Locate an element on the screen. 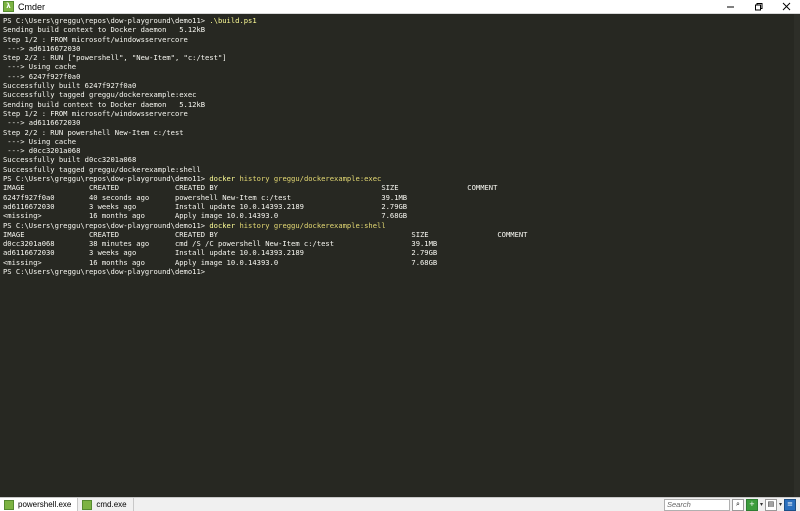 This screenshot has width=800, height=511. window-title: Cmder is located at coordinates (32, 6).